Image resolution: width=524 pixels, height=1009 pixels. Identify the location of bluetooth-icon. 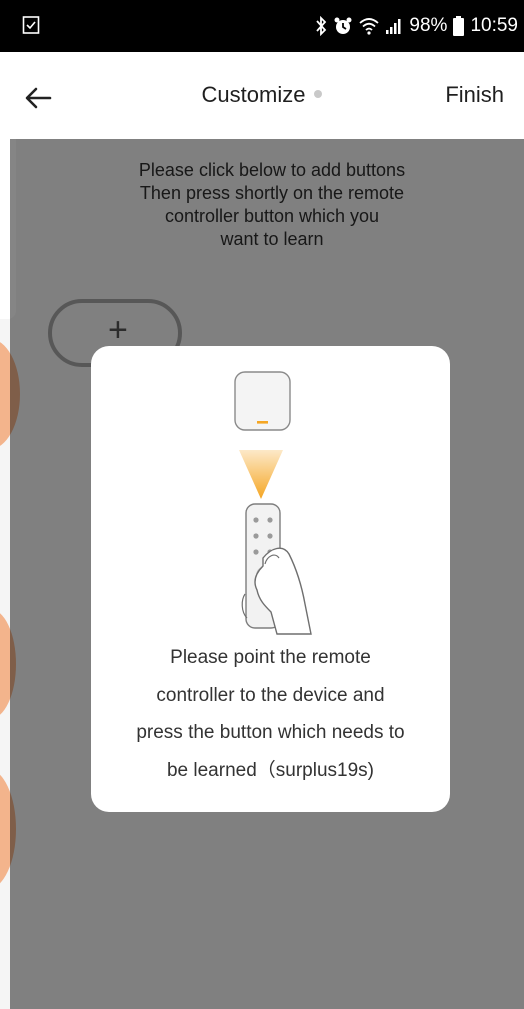
(321, 26).